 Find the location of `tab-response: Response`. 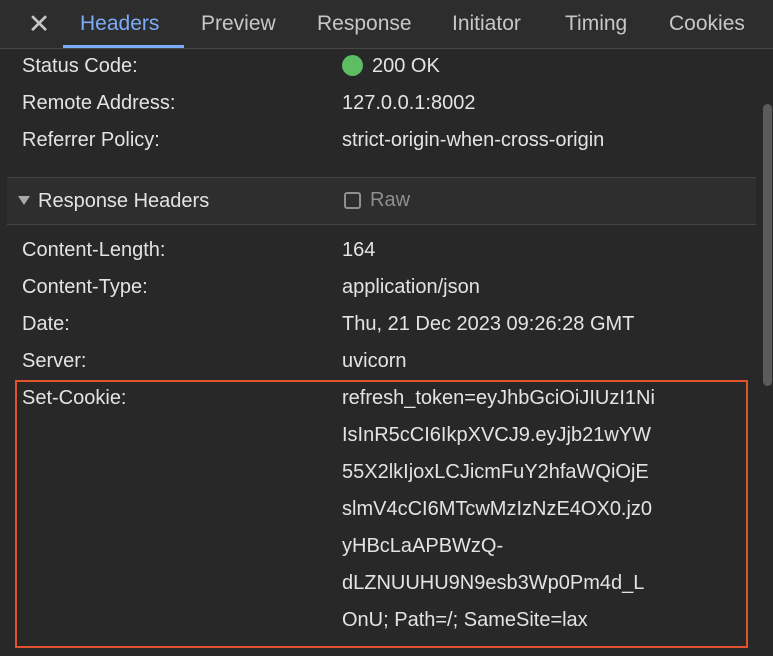

tab-response: Response is located at coordinates (364, 24).